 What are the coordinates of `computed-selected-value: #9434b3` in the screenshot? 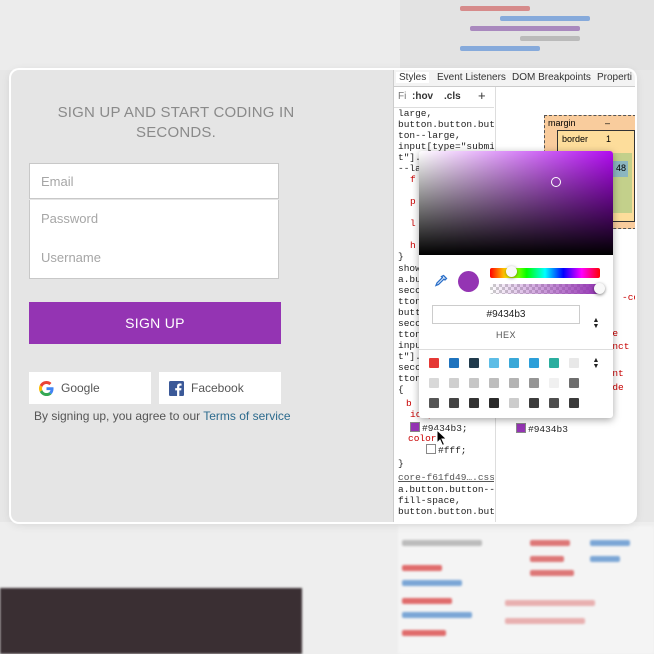 It's located at (548, 429).